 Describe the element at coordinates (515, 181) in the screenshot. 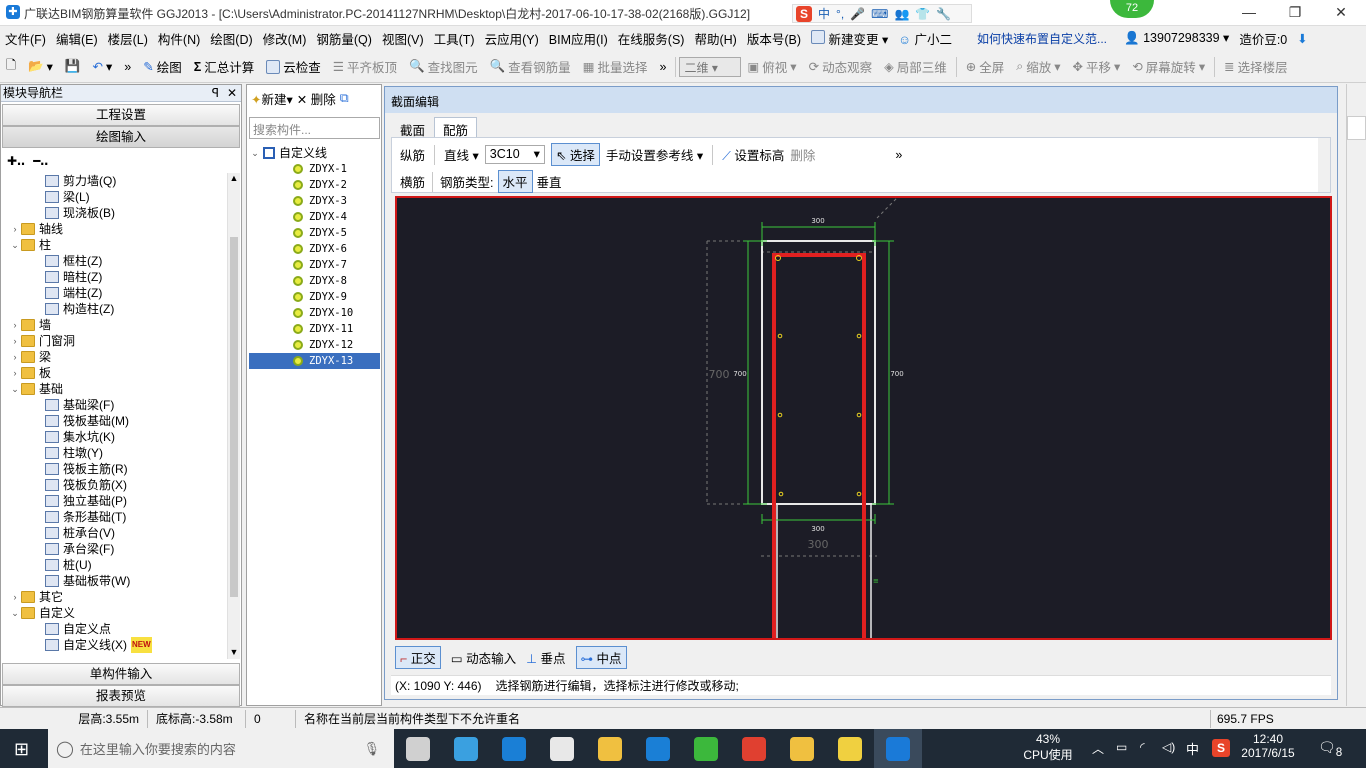

I see `horizontal-button: 水平` at that location.